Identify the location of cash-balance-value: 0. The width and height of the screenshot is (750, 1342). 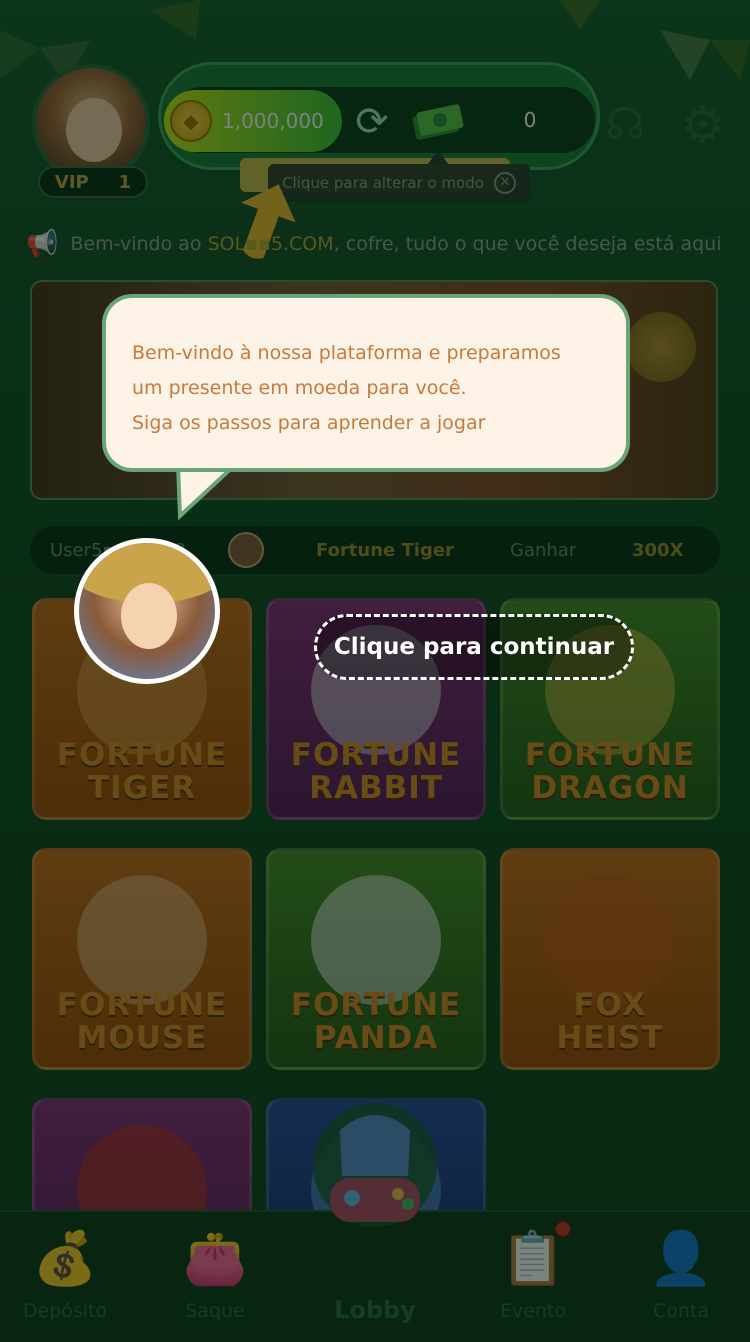
(530, 120).